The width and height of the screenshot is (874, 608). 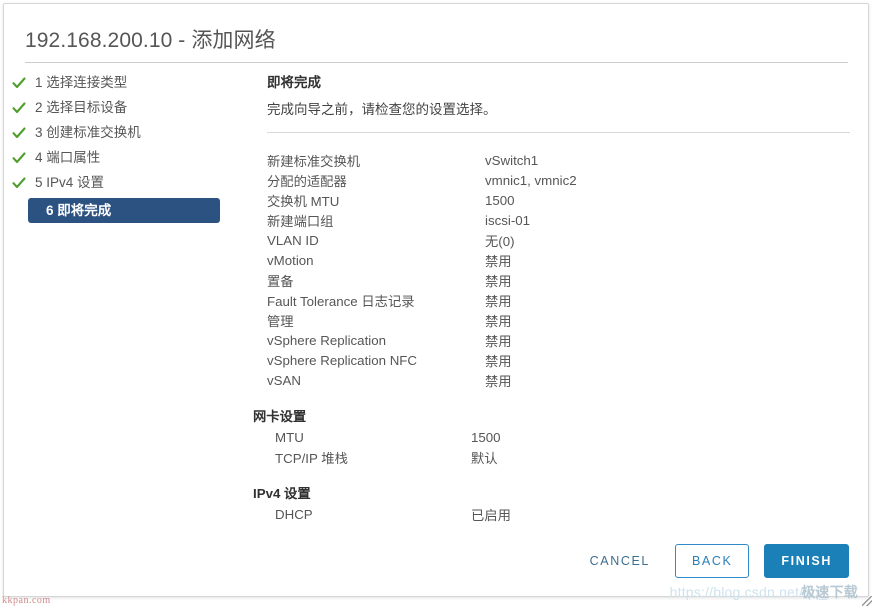 I want to click on summary-group-nic-settings: 网卡设置 MTU 1500 TCP/IP 堆栈 默认, so click(x=551, y=437).